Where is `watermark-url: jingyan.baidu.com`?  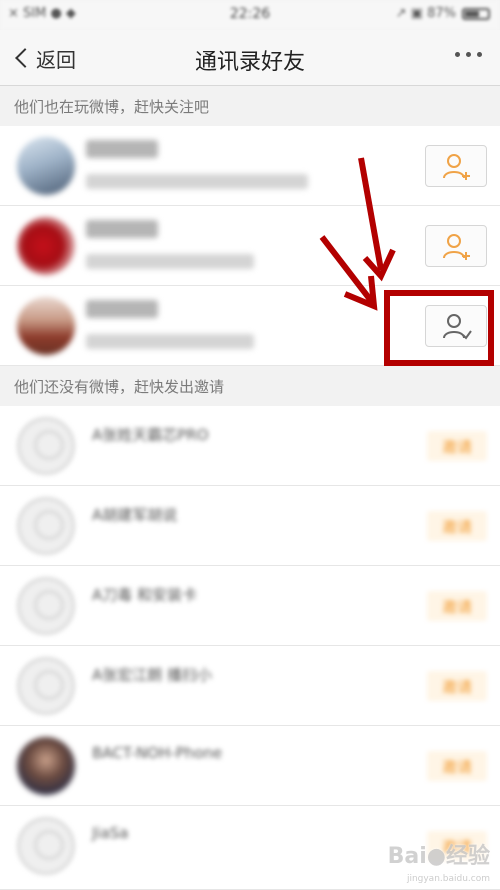
watermark-url: jingyan.baidu.com is located at coordinates (448, 879).